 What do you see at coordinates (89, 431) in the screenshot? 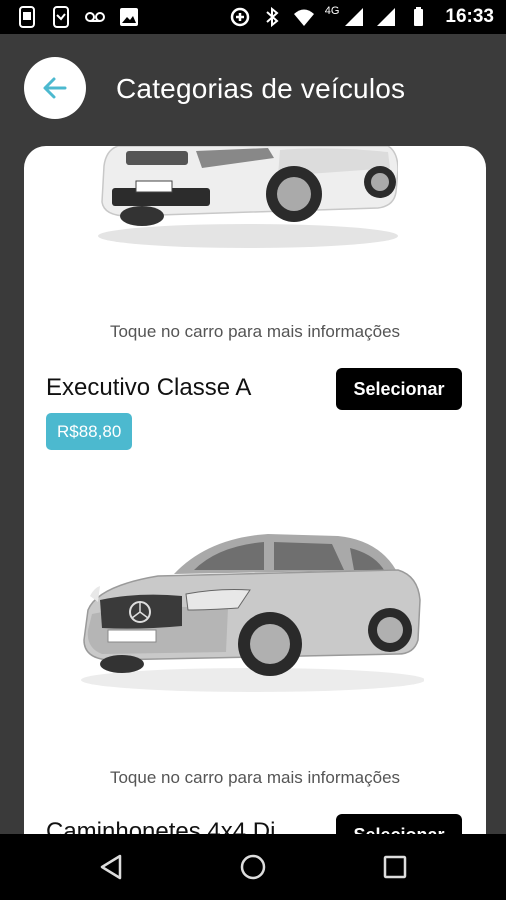
I see `price-badge: R$88,80` at bounding box center [89, 431].